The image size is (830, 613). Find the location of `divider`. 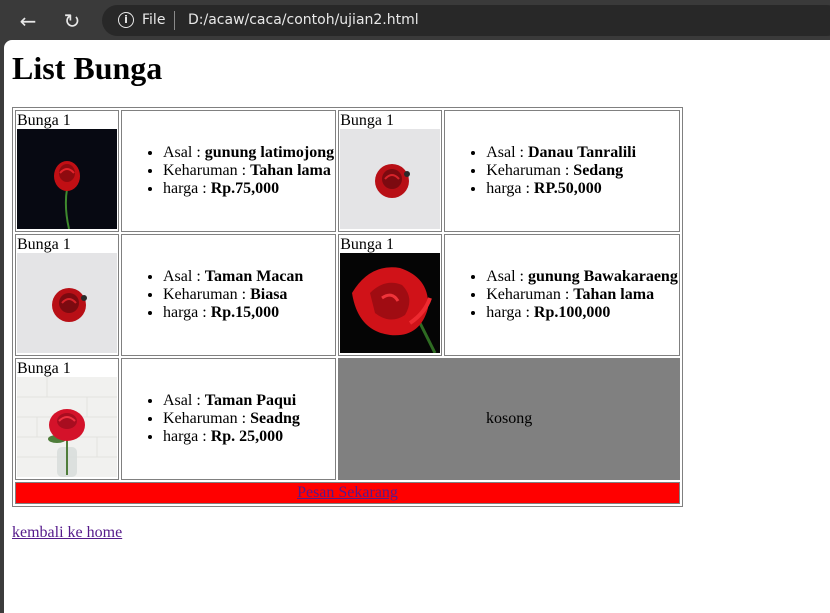

divider is located at coordinates (174, 20).